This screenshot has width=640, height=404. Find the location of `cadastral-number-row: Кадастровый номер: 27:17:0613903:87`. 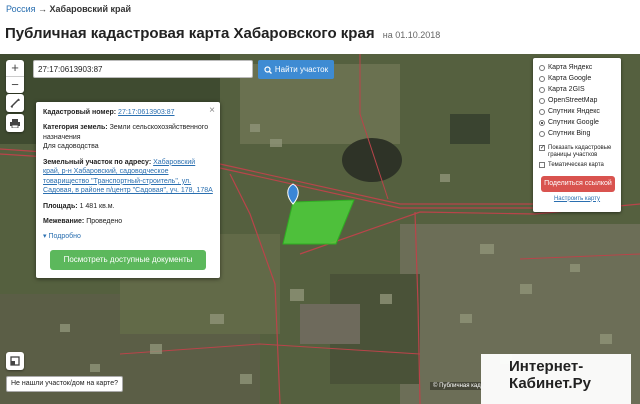

cadastral-number-row: Кадастровый номер: 27:17:0613903:87 is located at coordinates (128, 112).